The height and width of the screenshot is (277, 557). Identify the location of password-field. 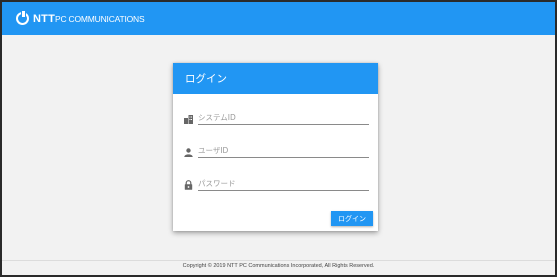
(276, 183).